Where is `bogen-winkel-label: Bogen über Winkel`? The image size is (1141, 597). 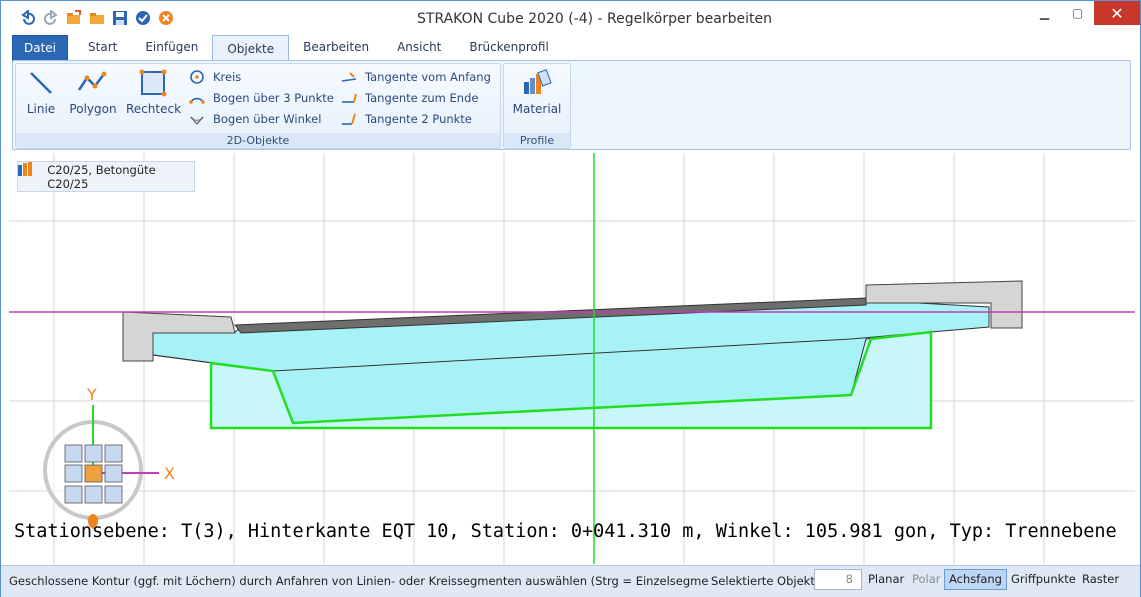 bogen-winkel-label: Bogen über Winkel is located at coordinates (267, 119).